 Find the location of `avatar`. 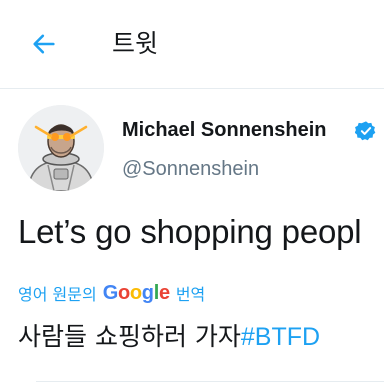

avatar is located at coordinates (61, 148).